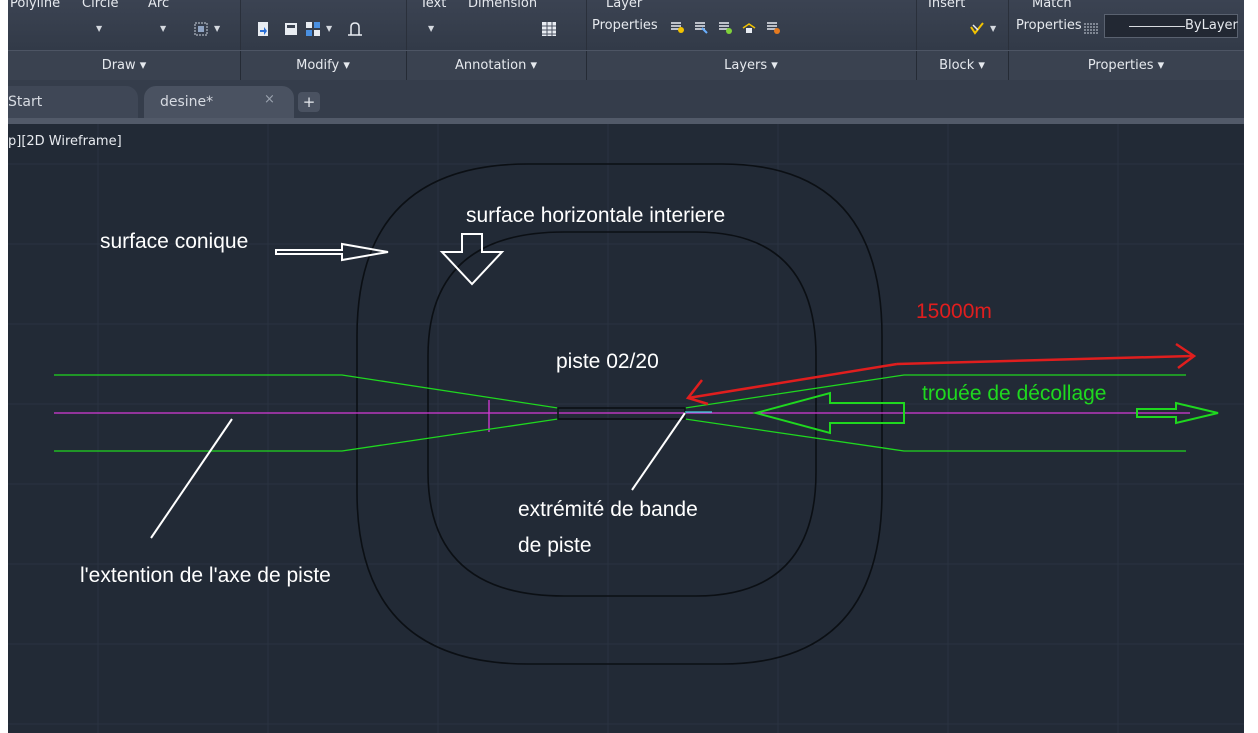 The width and height of the screenshot is (1258, 733). What do you see at coordinates (124, 66) in the screenshot?
I see `panel-draw: Draw ▾` at bounding box center [124, 66].